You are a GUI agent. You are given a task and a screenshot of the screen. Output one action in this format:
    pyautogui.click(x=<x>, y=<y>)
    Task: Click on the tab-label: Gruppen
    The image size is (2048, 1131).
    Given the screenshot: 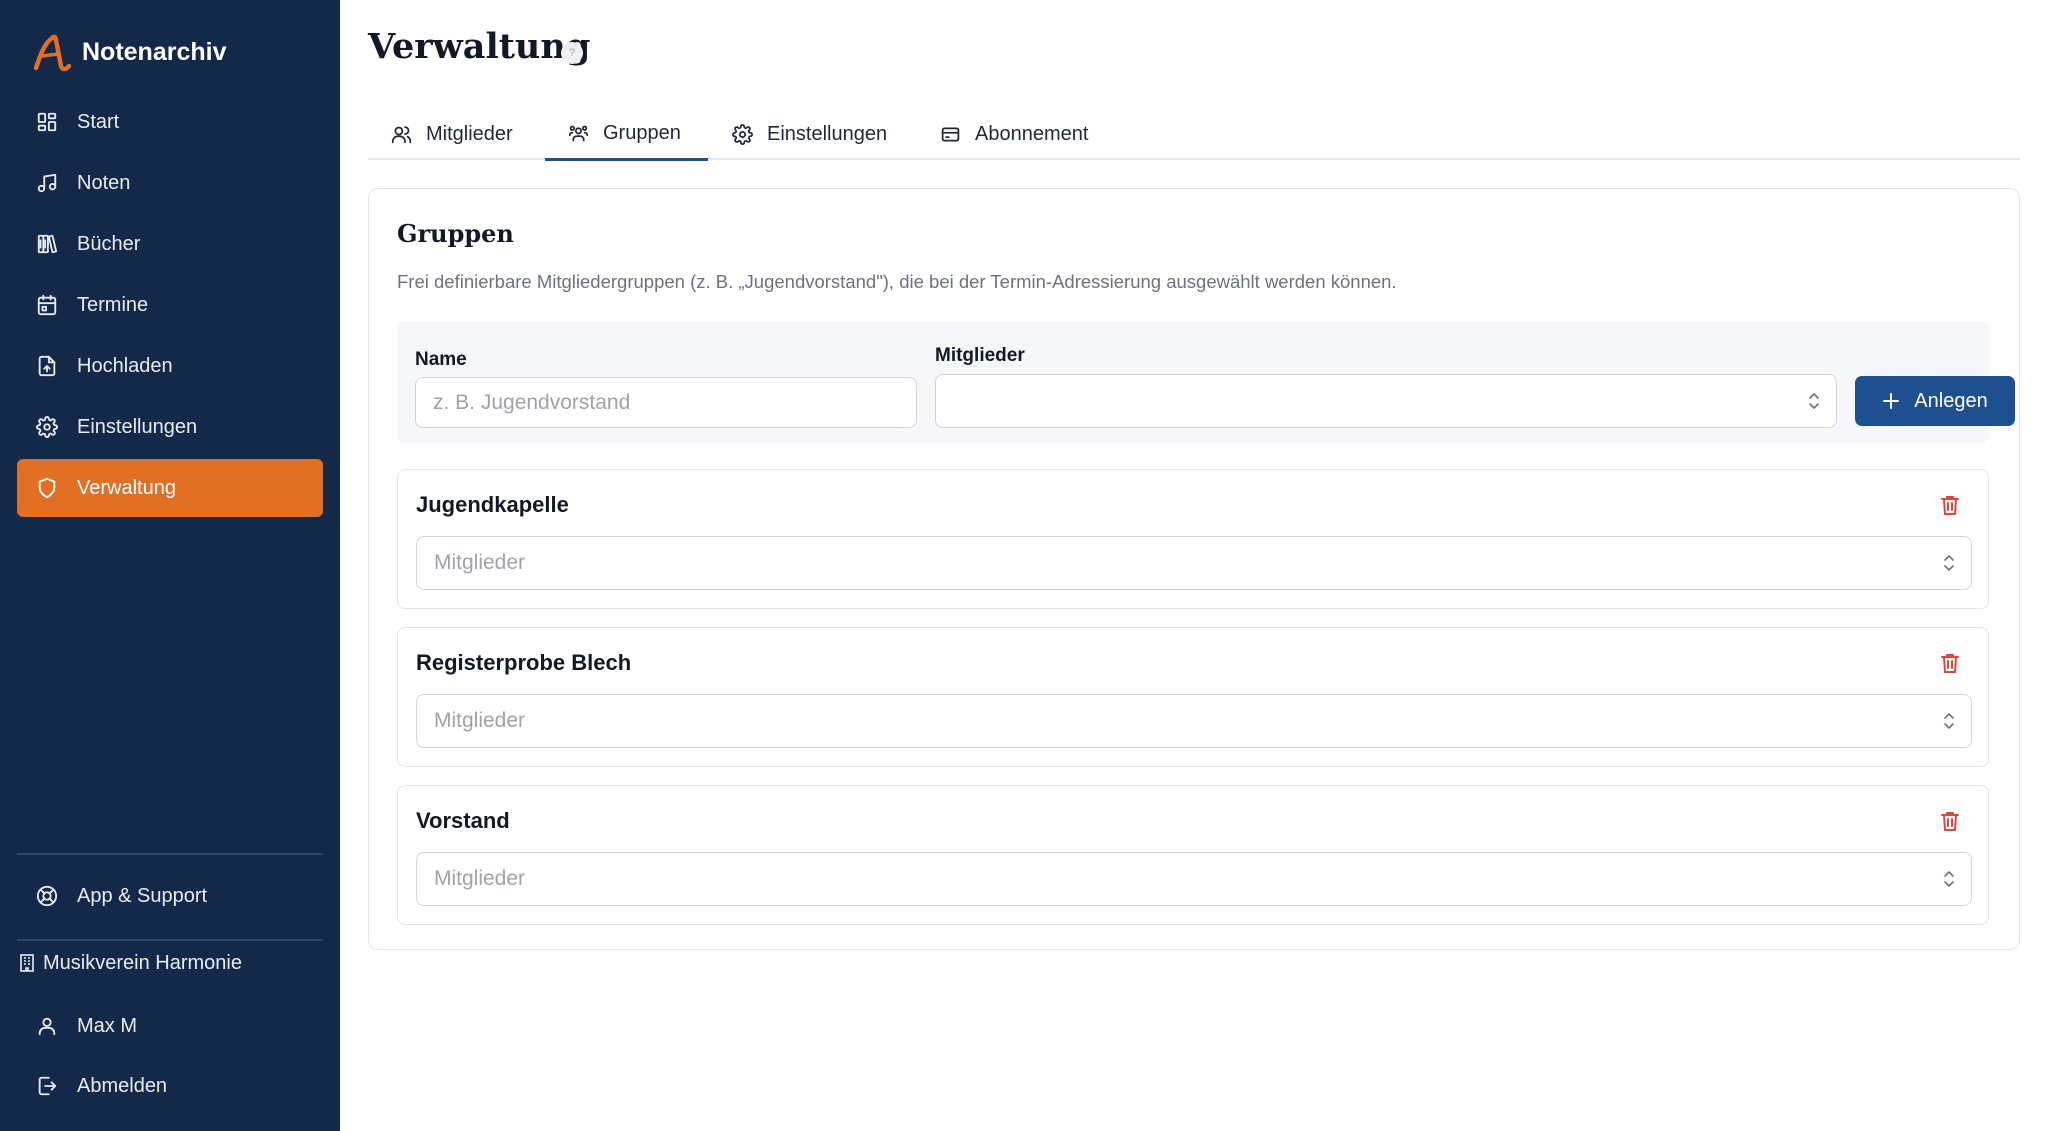 What is the action you would take?
    pyautogui.click(x=642, y=132)
    